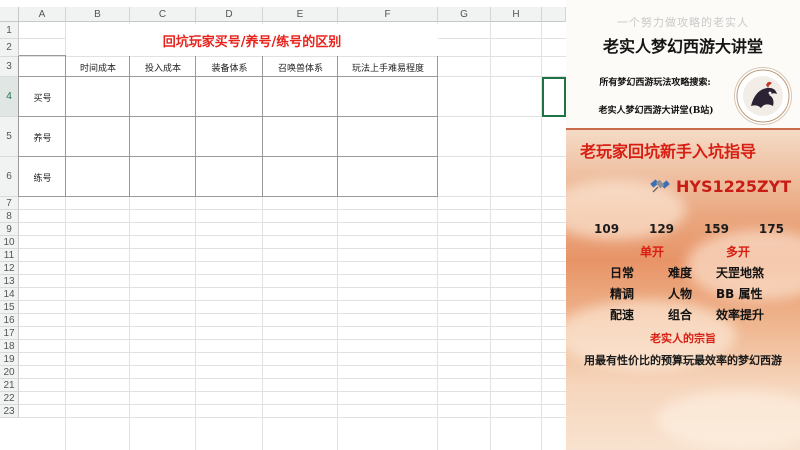 The image size is (800, 450). What do you see at coordinates (660, 186) in the screenshot?
I see `satellite-icon` at bounding box center [660, 186].